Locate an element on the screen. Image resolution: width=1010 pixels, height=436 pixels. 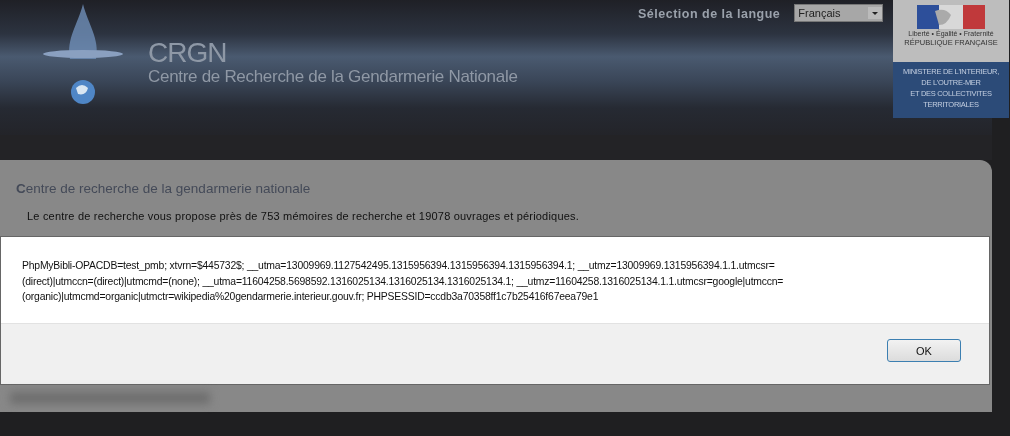
page-title: Centre de recherche de la gendarmerie nationale is located at coordinates (164, 188).